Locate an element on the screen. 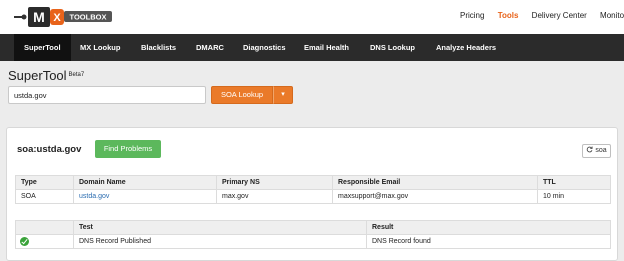 This screenshot has height=261, width=624. cell-primary-ns: max.gov is located at coordinates (274, 196).